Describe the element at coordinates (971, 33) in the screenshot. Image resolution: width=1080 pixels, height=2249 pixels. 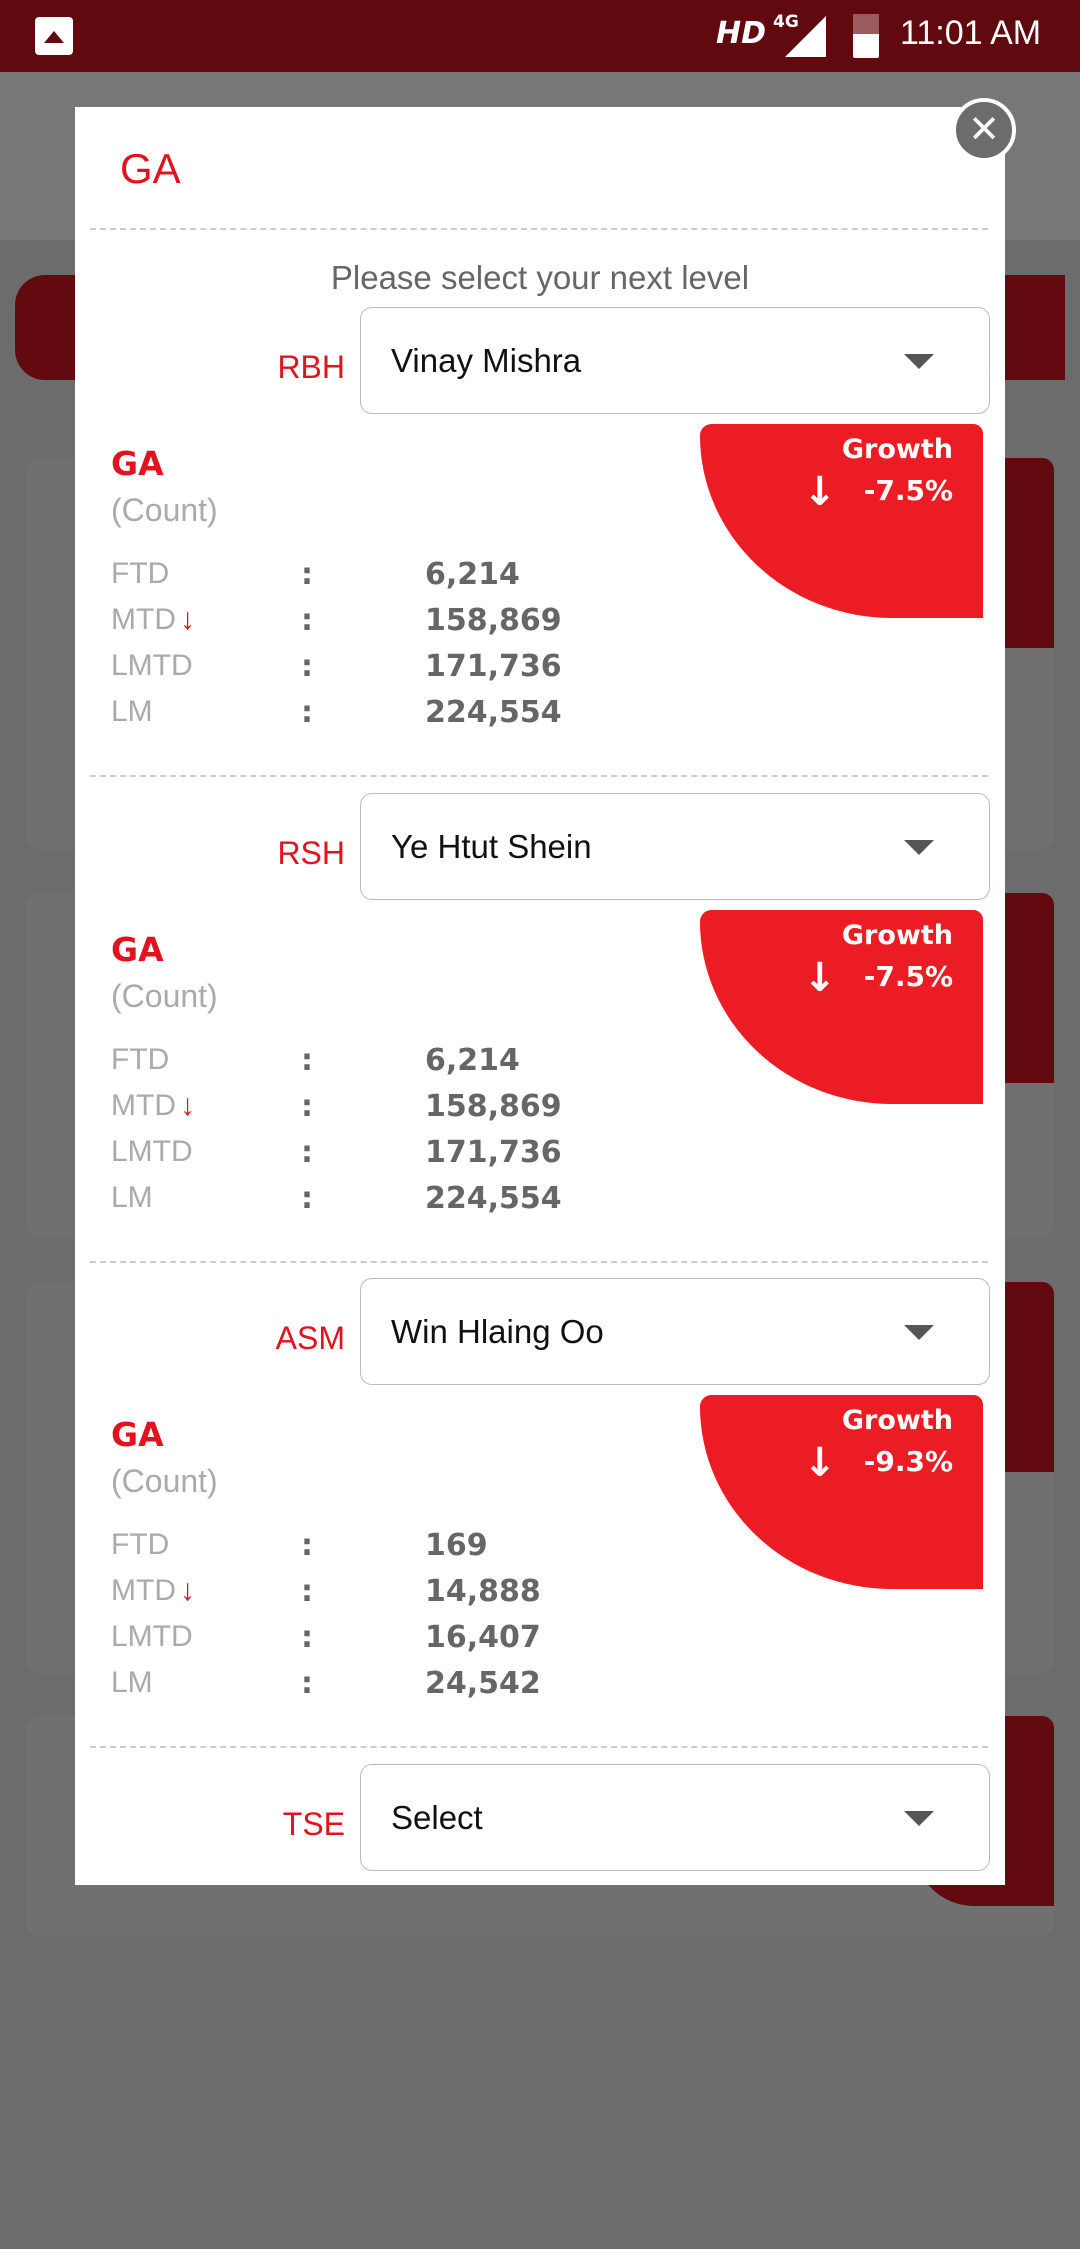
I see `clock: 11:01 AM` at that location.